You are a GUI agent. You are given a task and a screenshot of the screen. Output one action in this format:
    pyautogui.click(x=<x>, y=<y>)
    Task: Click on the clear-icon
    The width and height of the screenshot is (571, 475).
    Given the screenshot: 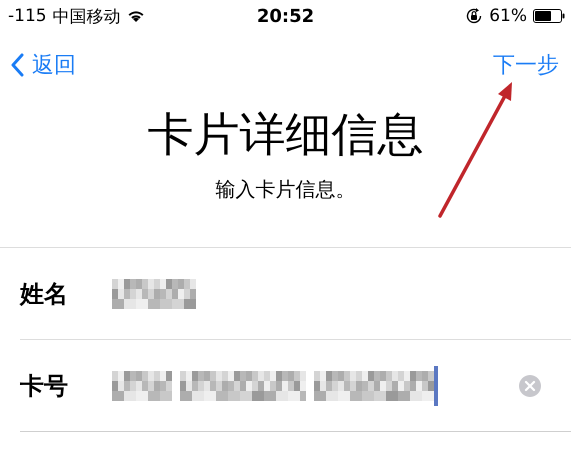 What is the action you would take?
    pyautogui.click(x=530, y=385)
    